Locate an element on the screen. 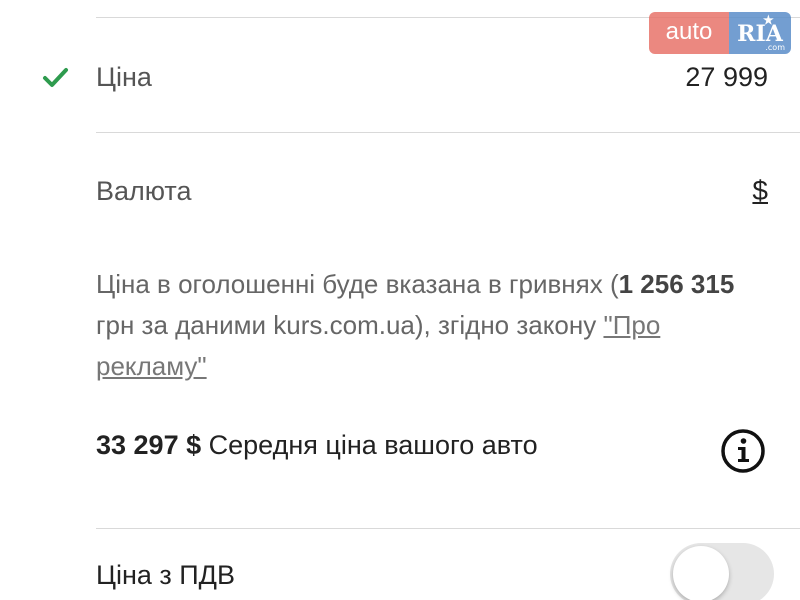  average-price: 33 297 $ Середня ціна вашого авто is located at coordinates (317, 445).